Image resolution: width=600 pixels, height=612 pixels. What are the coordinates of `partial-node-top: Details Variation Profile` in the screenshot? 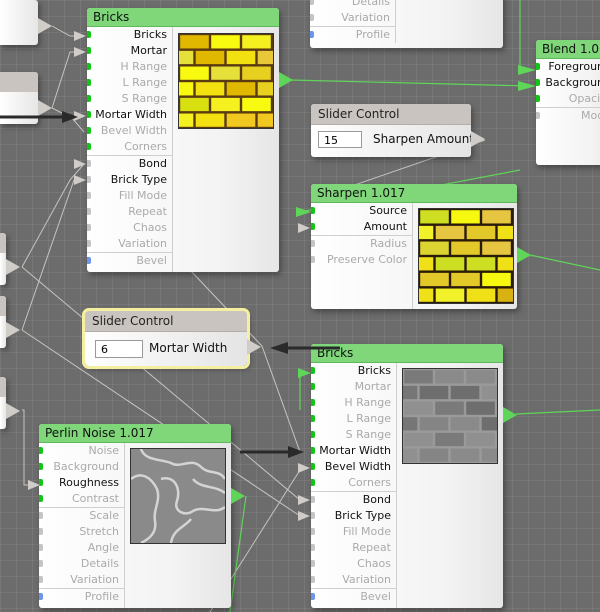 It's located at (406, 24).